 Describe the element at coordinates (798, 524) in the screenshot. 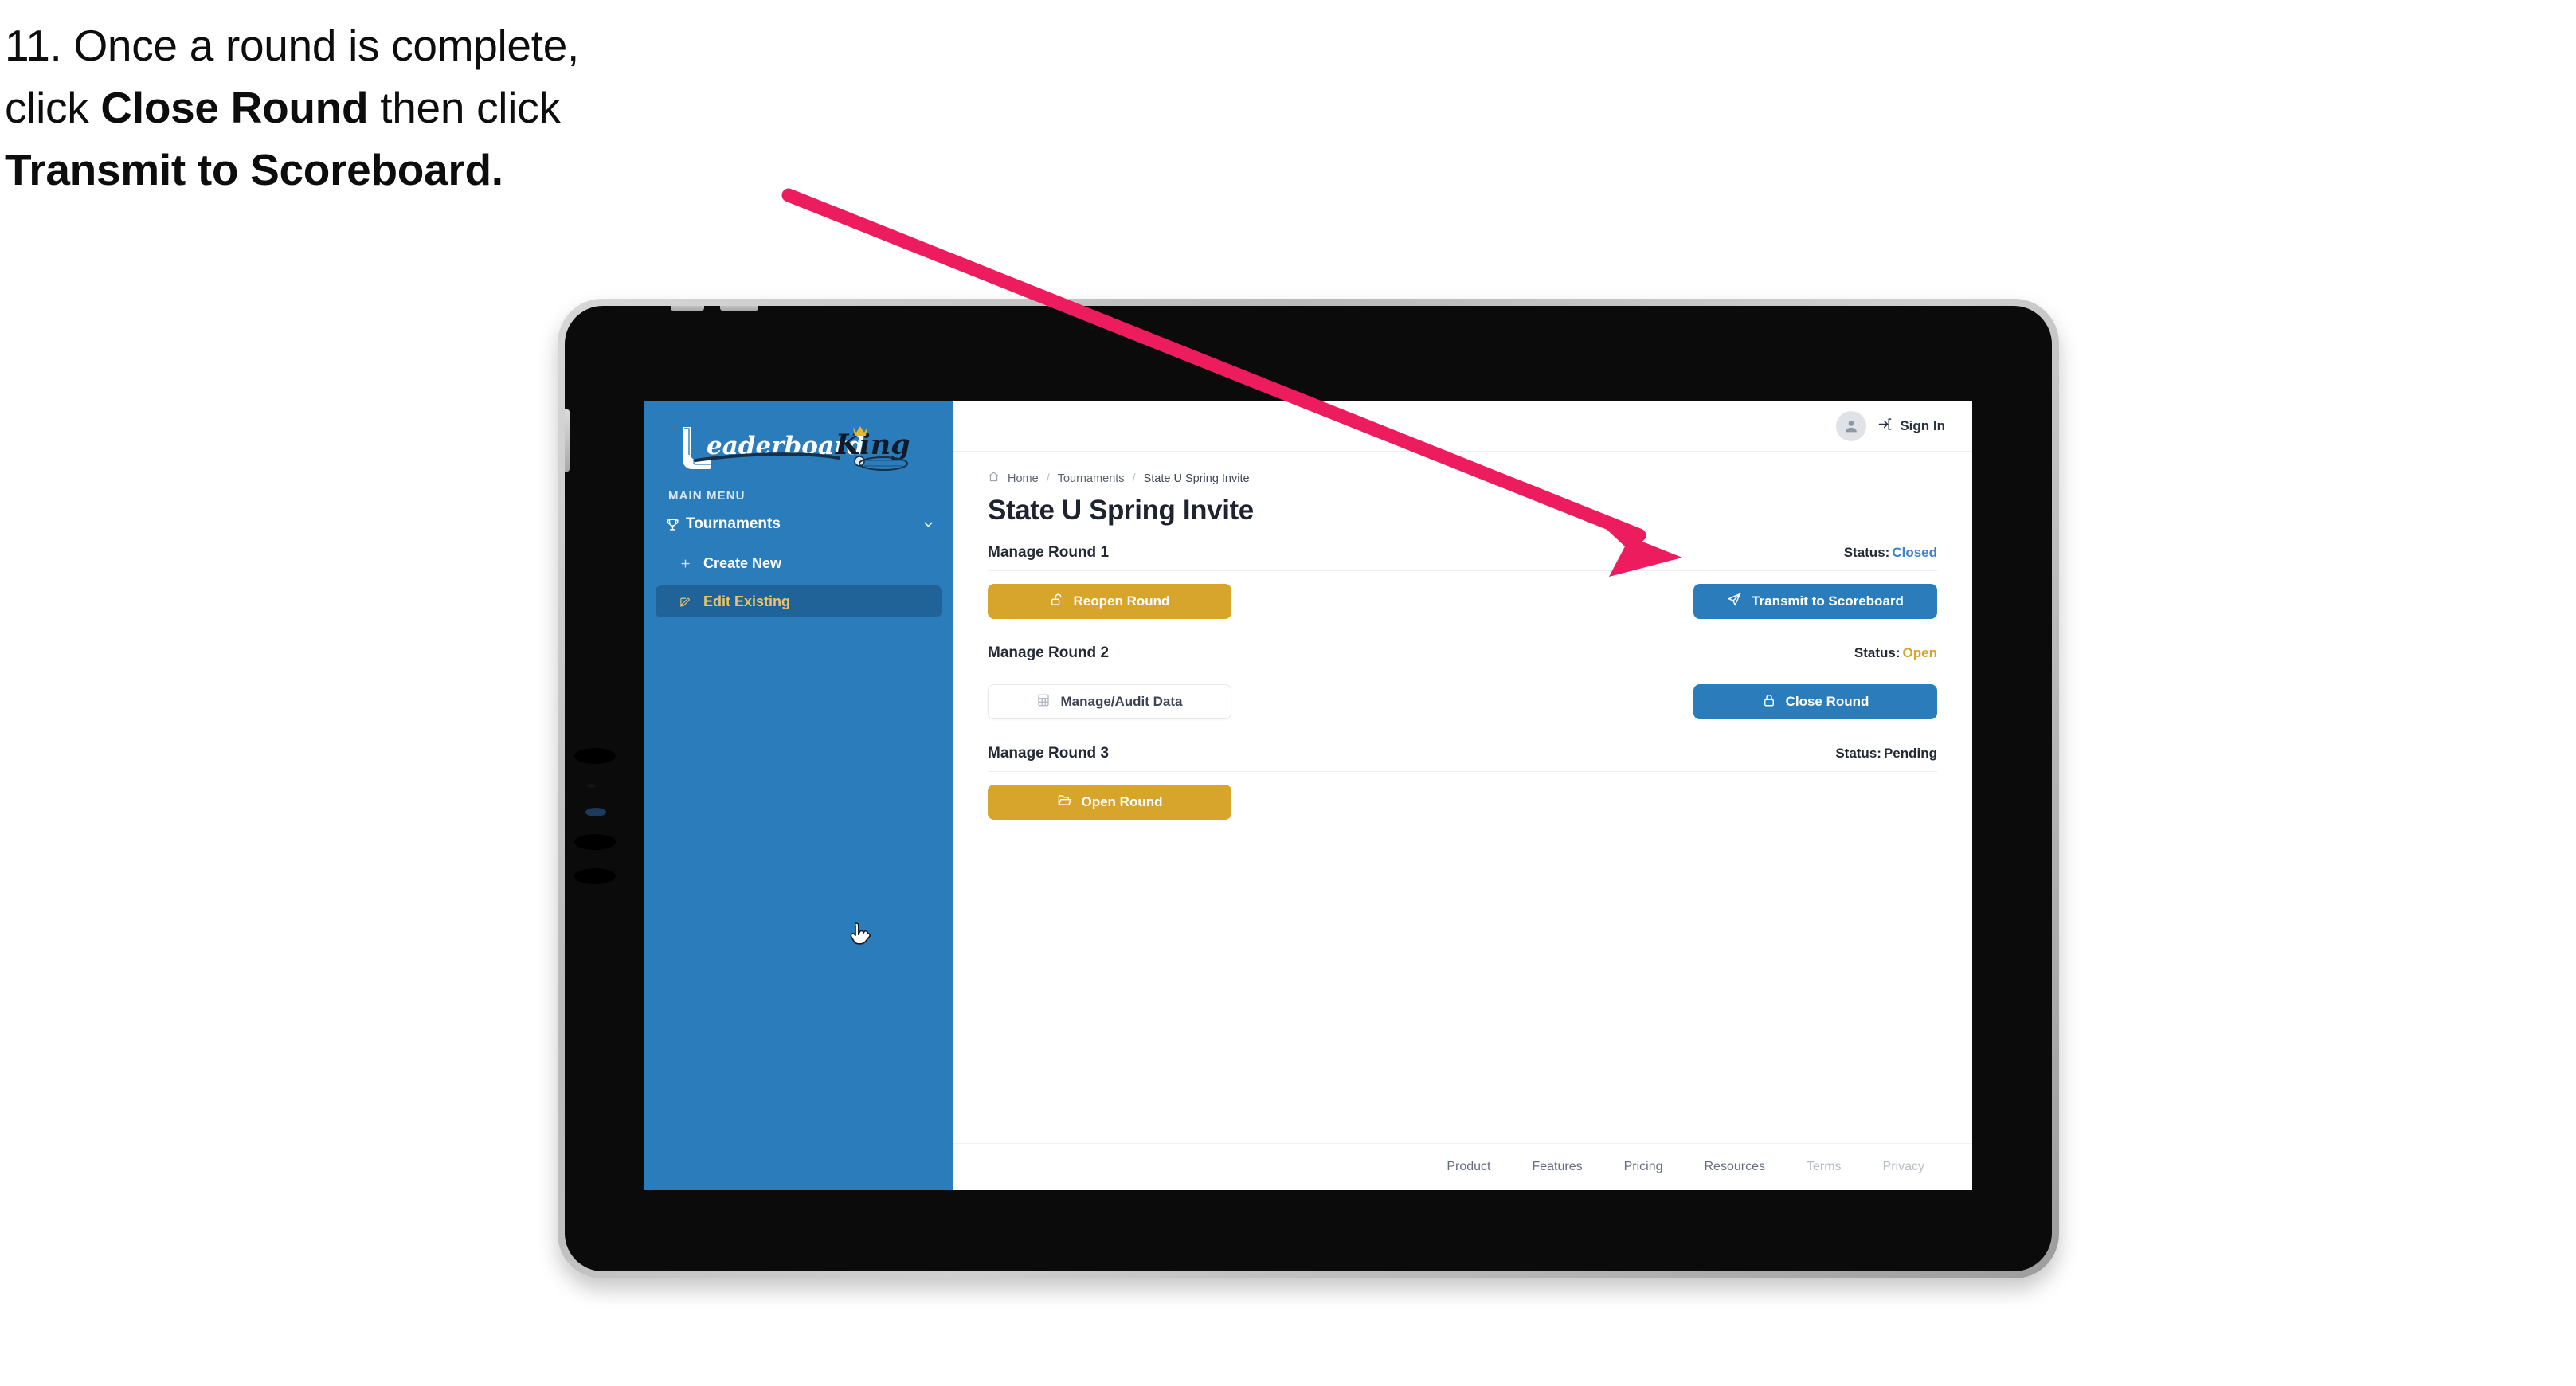

I see `sidebar-item-tournaments: Tournaments` at that location.